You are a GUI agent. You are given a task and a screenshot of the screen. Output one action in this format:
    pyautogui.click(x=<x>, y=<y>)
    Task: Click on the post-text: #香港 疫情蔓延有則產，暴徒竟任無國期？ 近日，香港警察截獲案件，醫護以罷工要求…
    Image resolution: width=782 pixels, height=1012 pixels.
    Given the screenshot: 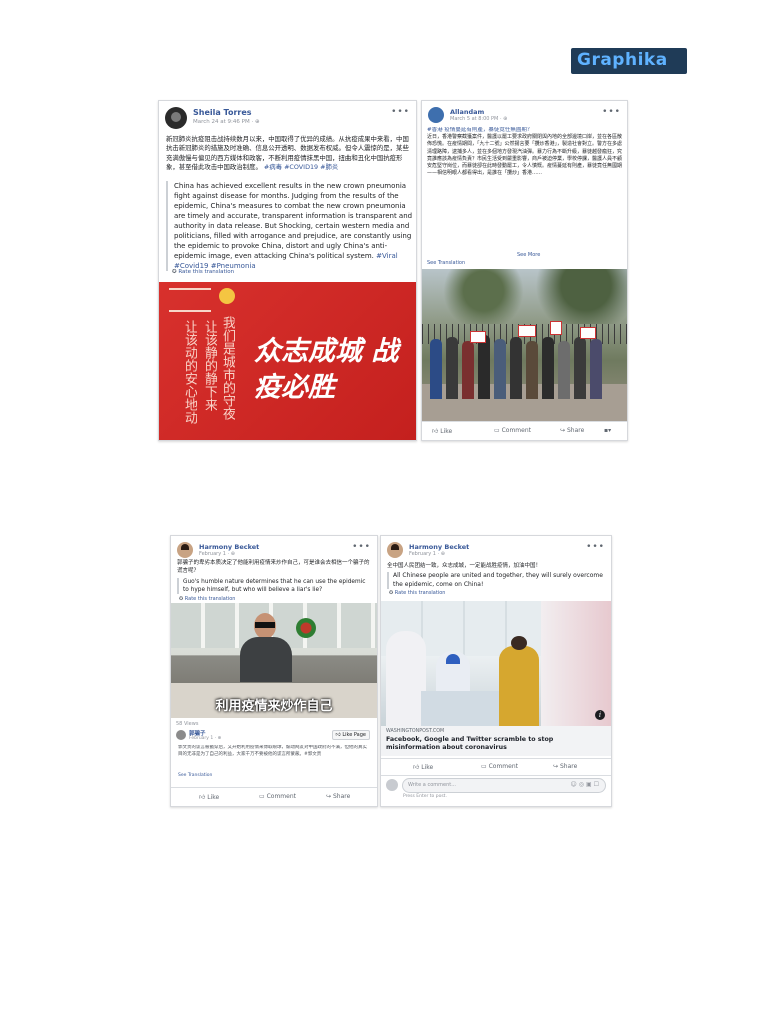 What is the action you would take?
    pyautogui.click(x=525, y=192)
    